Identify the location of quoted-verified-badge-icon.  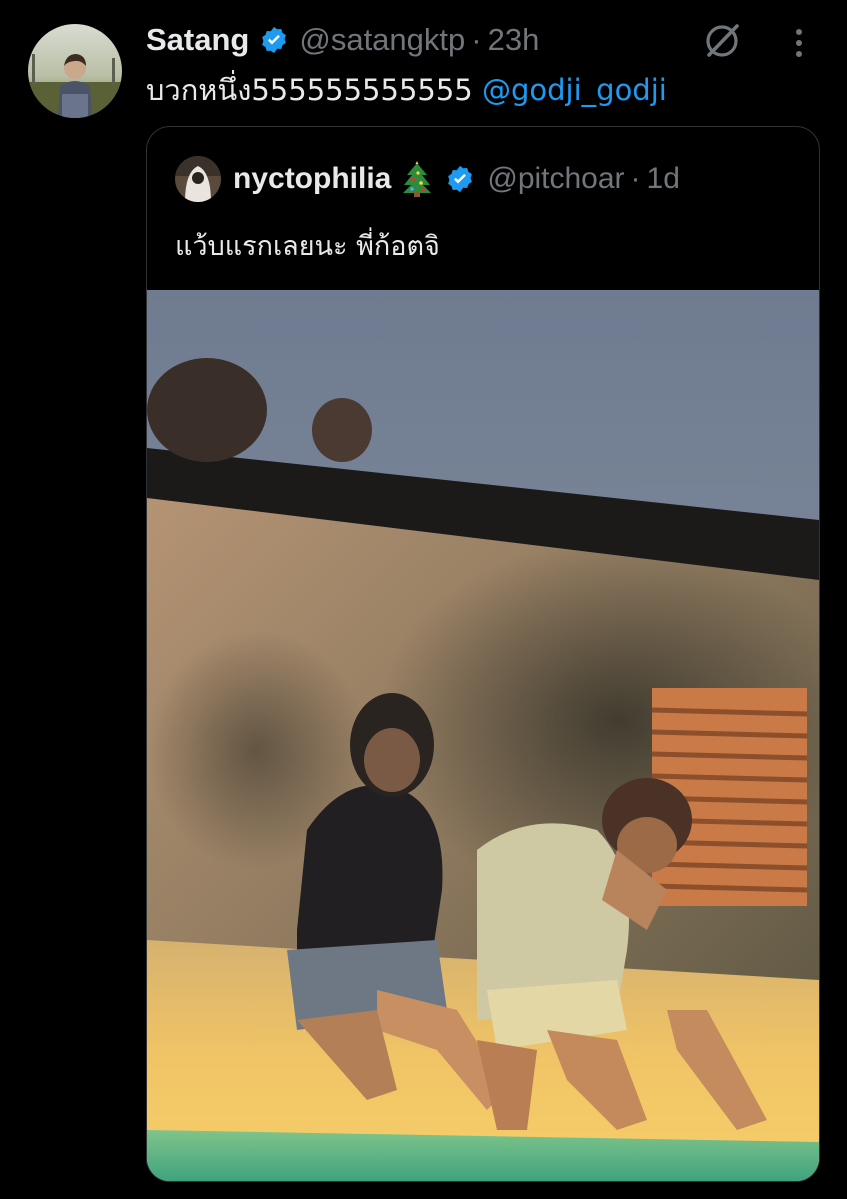
(460, 179).